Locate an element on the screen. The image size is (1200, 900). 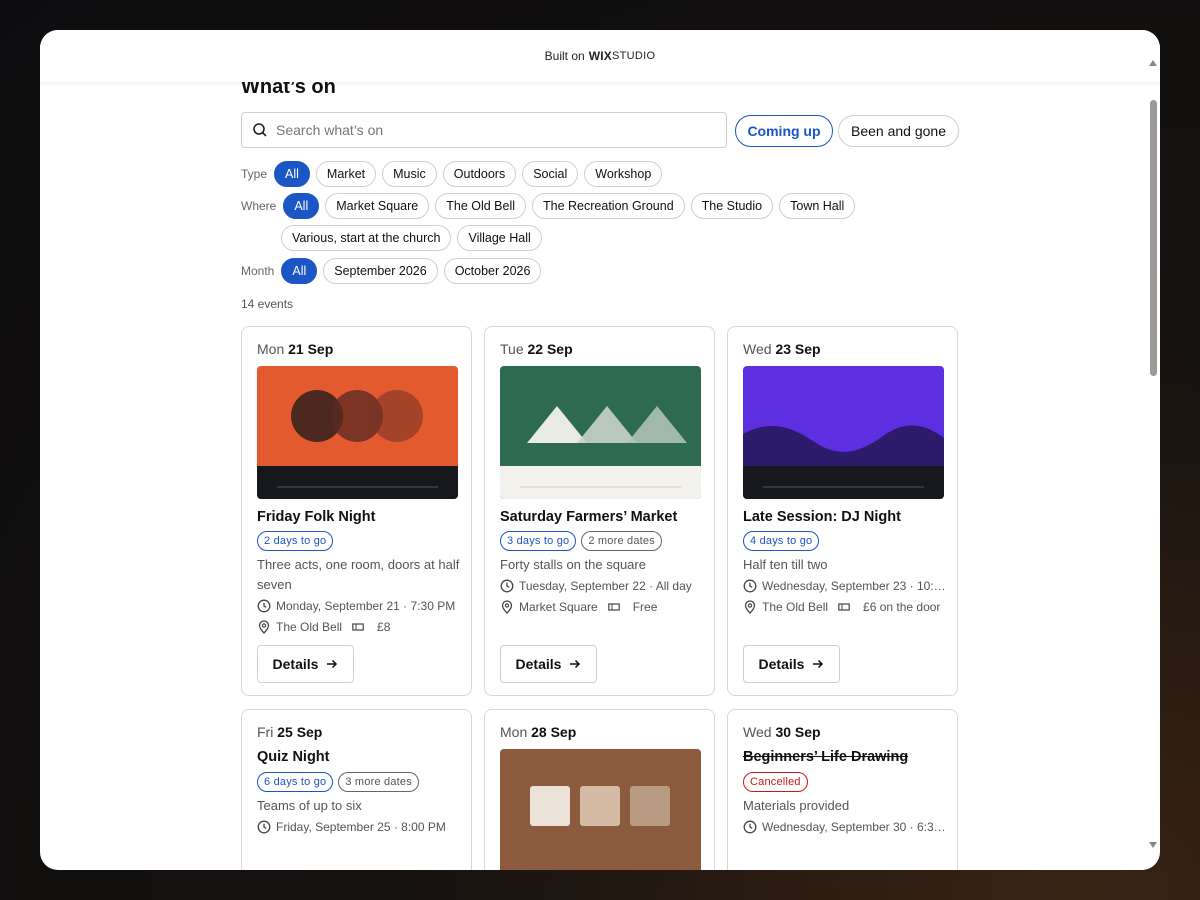
where-chip-old-bell: The Old Bell is located at coordinates (481, 206).